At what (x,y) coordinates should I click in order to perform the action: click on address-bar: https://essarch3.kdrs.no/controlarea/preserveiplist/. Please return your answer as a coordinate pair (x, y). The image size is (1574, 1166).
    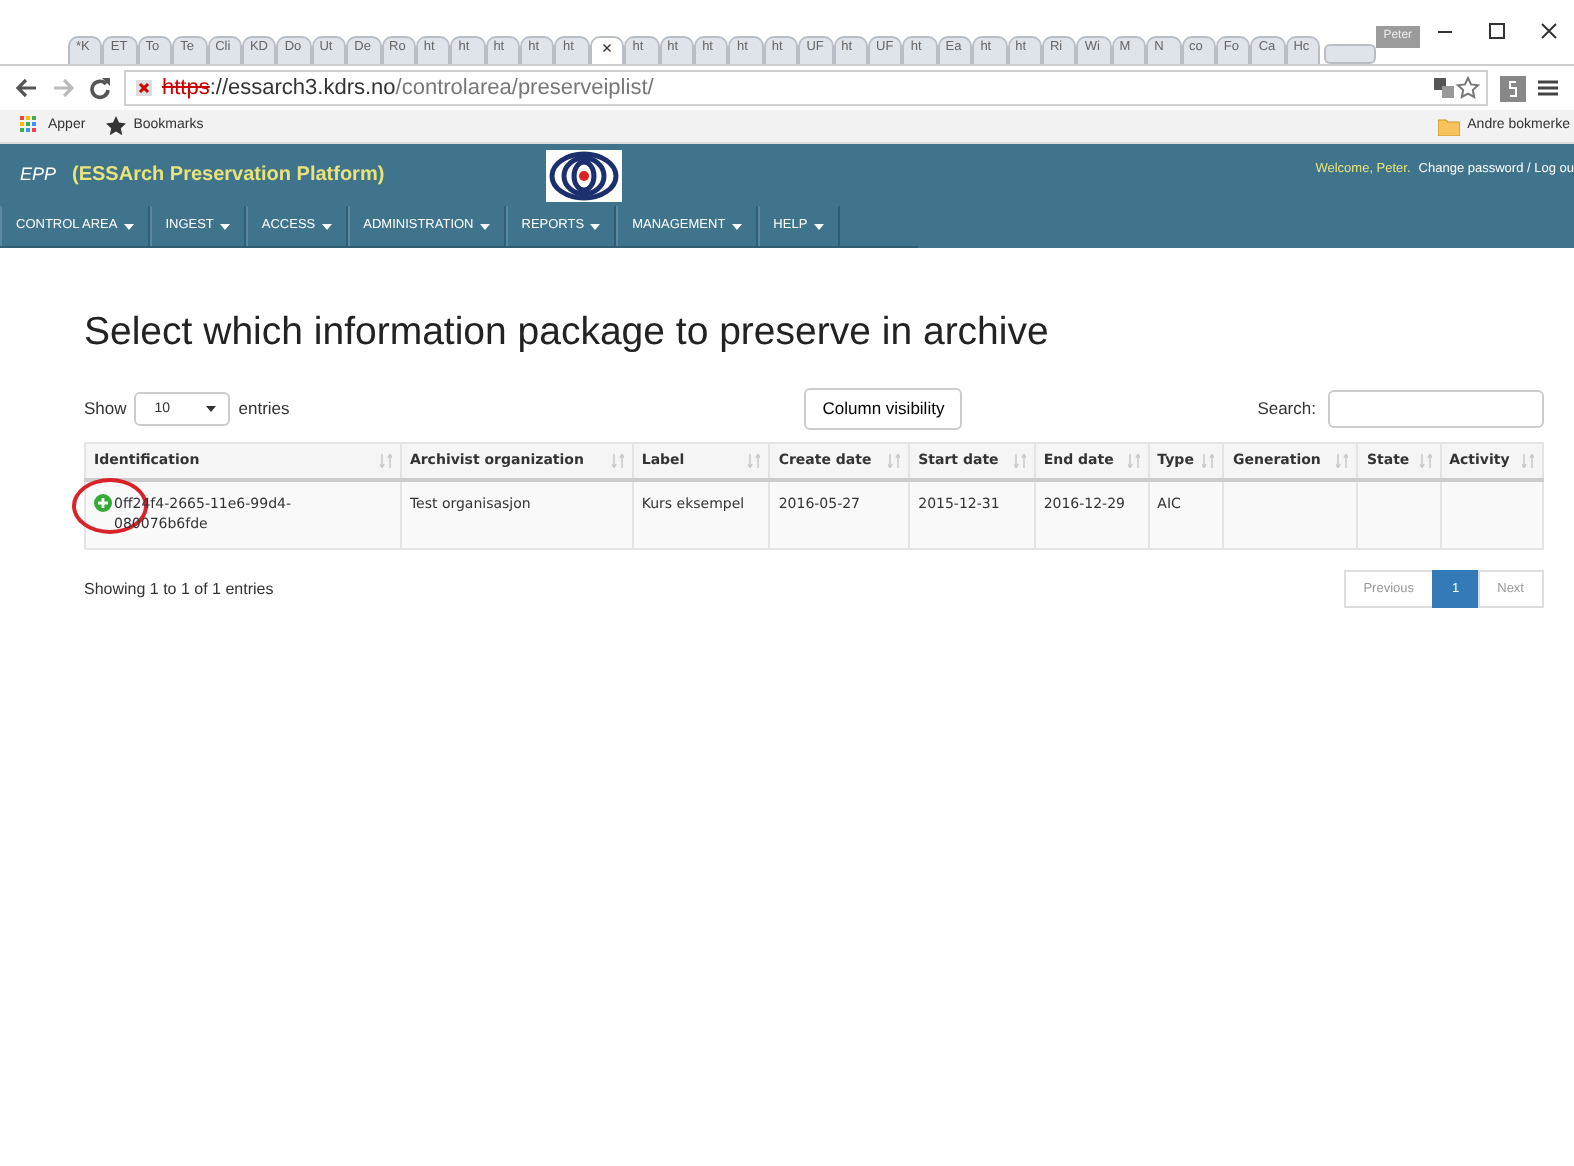
    Looking at the image, I should click on (806, 88).